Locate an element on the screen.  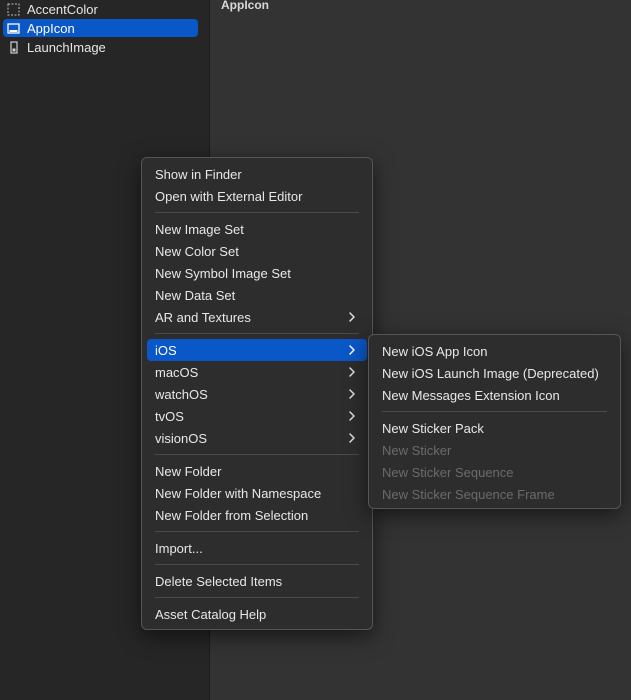
menu-item-label: iOS is located at coordinates (166, 350).